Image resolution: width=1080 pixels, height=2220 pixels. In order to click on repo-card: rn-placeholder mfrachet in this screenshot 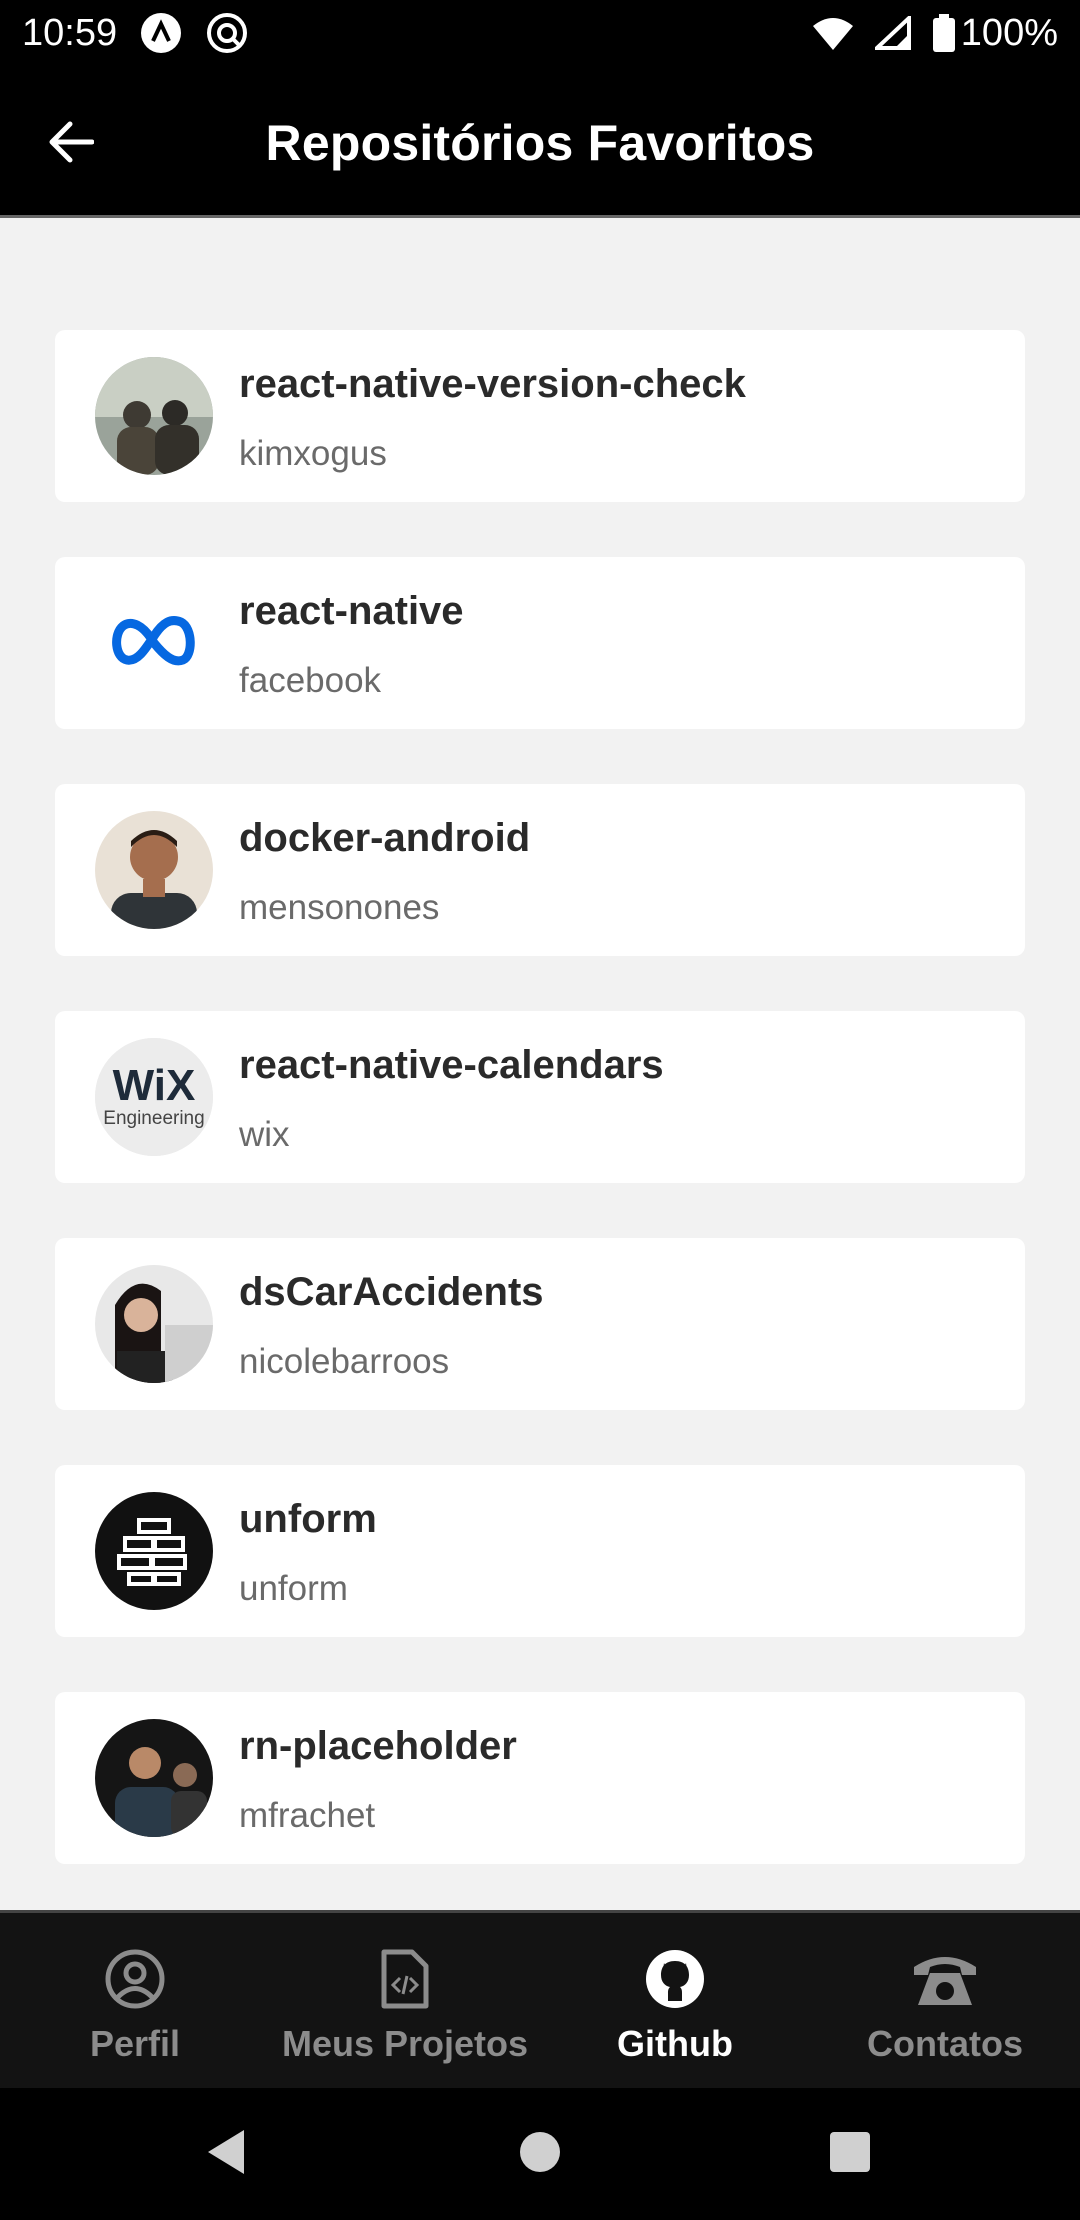, I will do `click(540, 1778)`.